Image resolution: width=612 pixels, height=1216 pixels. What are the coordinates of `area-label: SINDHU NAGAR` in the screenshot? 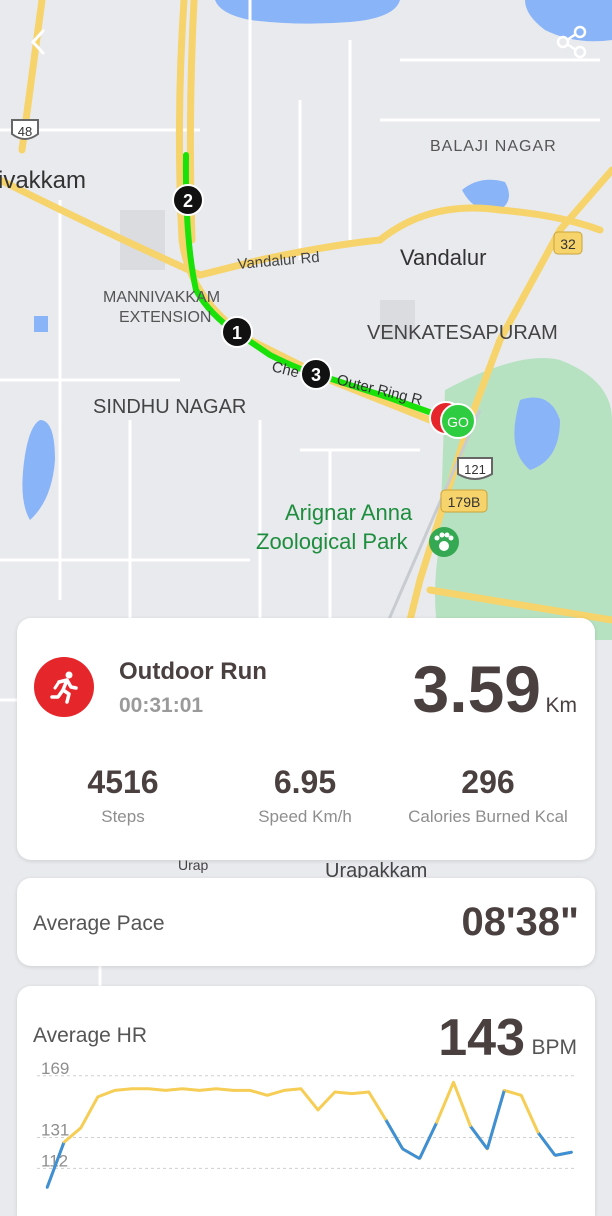 It's located at (169, 407).